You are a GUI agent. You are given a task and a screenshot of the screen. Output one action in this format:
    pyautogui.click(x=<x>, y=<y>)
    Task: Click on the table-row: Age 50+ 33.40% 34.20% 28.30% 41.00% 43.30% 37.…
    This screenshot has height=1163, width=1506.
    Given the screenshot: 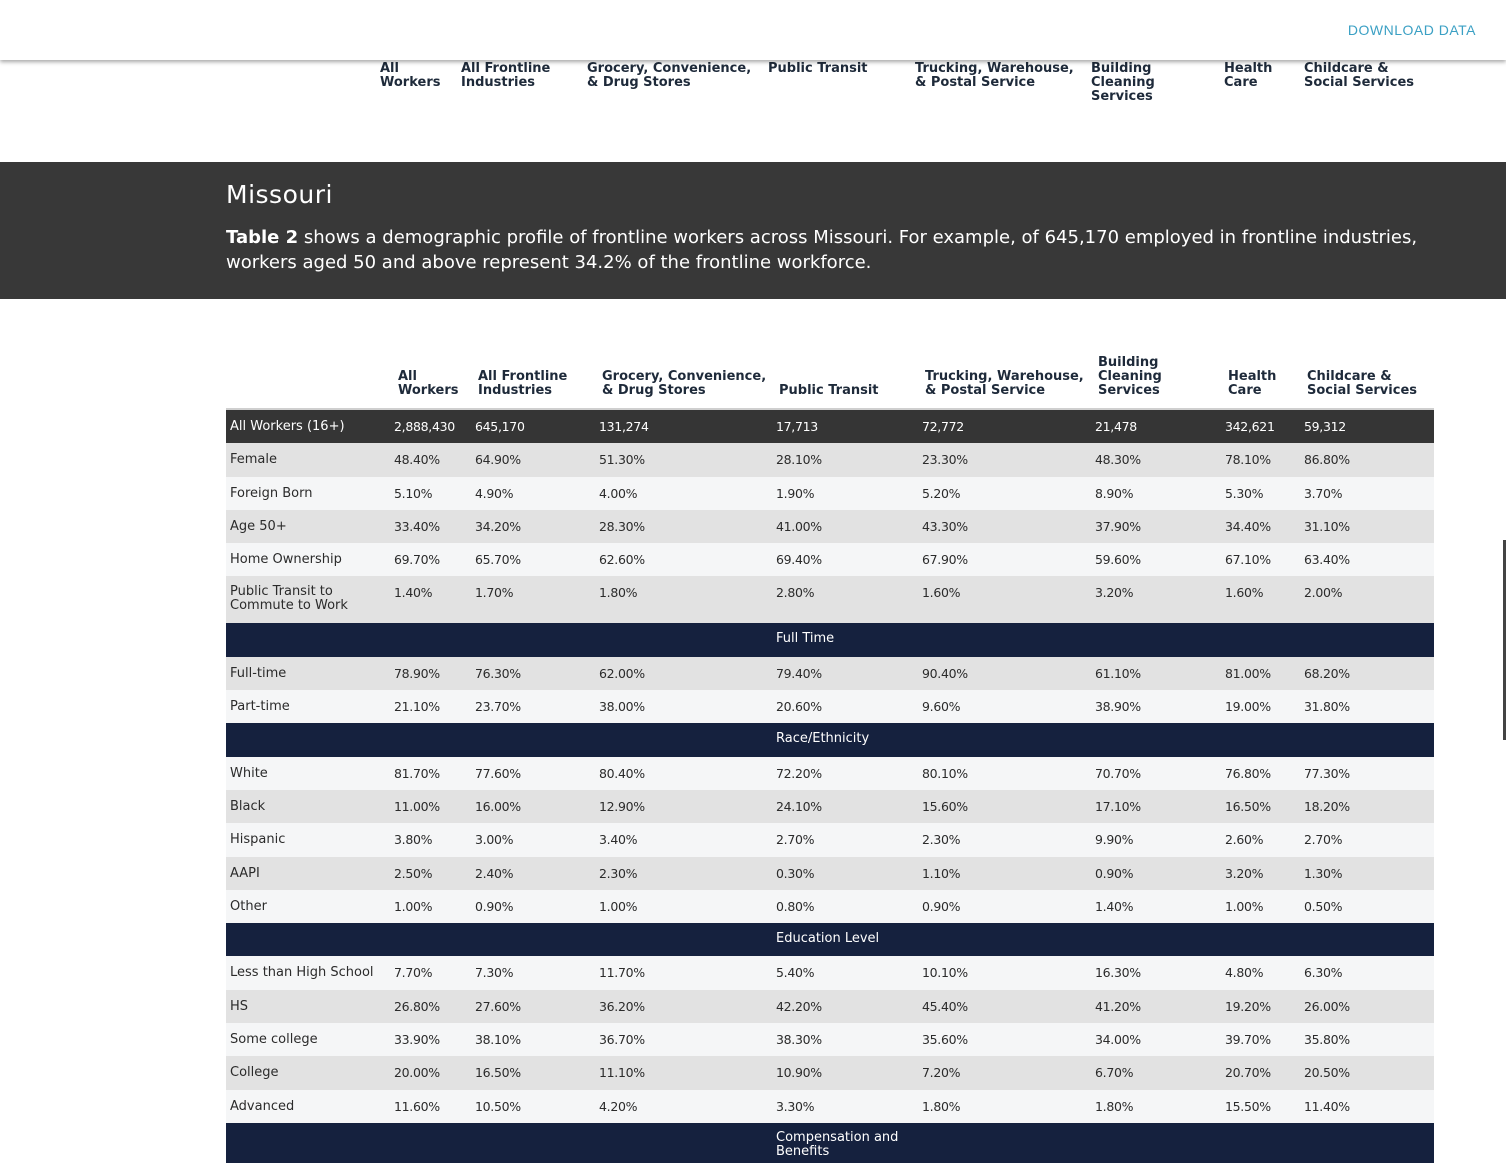 What is the action you would take?
    pyautogui.click(x=830, y=526)
    